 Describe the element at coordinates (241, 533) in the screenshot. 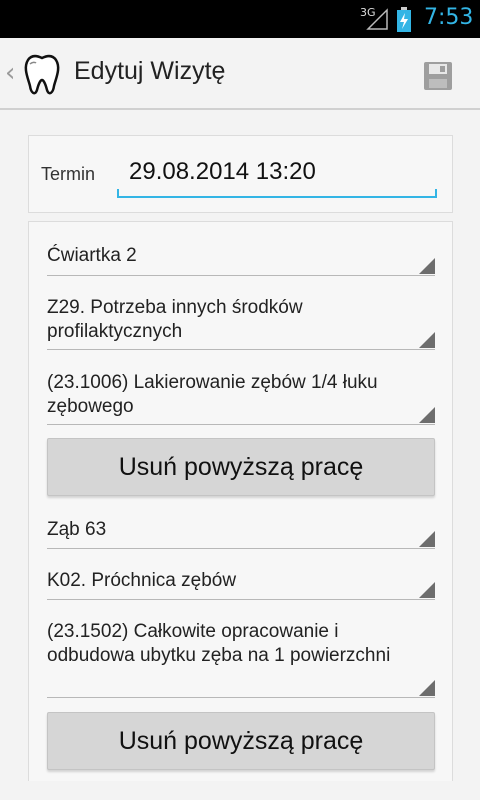

I see `tooth-spinner: Ząb 63` at that location.